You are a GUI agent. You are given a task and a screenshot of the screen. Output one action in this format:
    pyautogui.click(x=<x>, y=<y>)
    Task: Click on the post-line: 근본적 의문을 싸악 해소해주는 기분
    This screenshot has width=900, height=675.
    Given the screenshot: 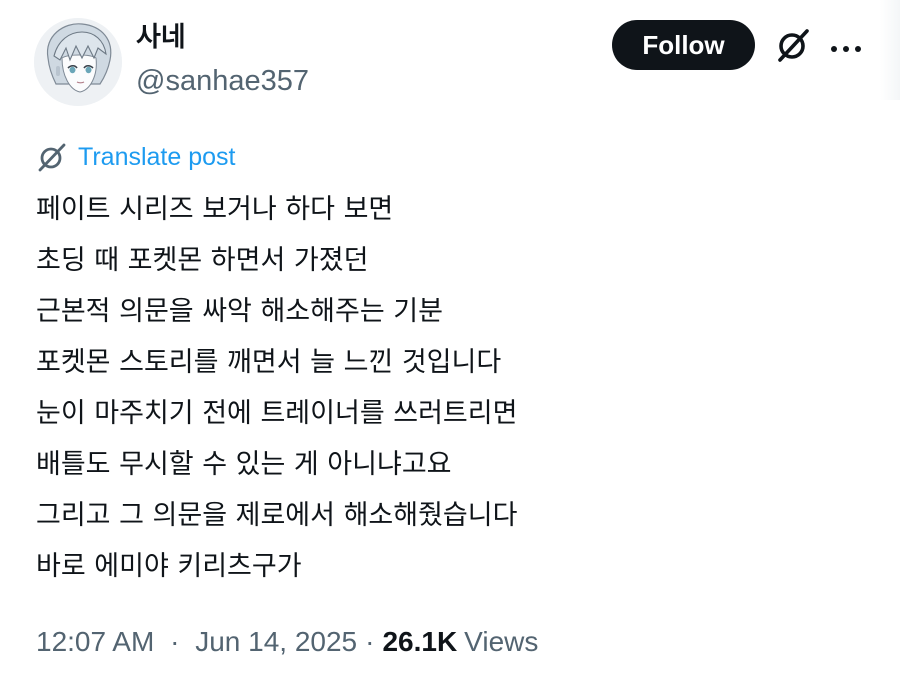 What is the action you would take?
    pyautogui.click(x=239, y=311)
    